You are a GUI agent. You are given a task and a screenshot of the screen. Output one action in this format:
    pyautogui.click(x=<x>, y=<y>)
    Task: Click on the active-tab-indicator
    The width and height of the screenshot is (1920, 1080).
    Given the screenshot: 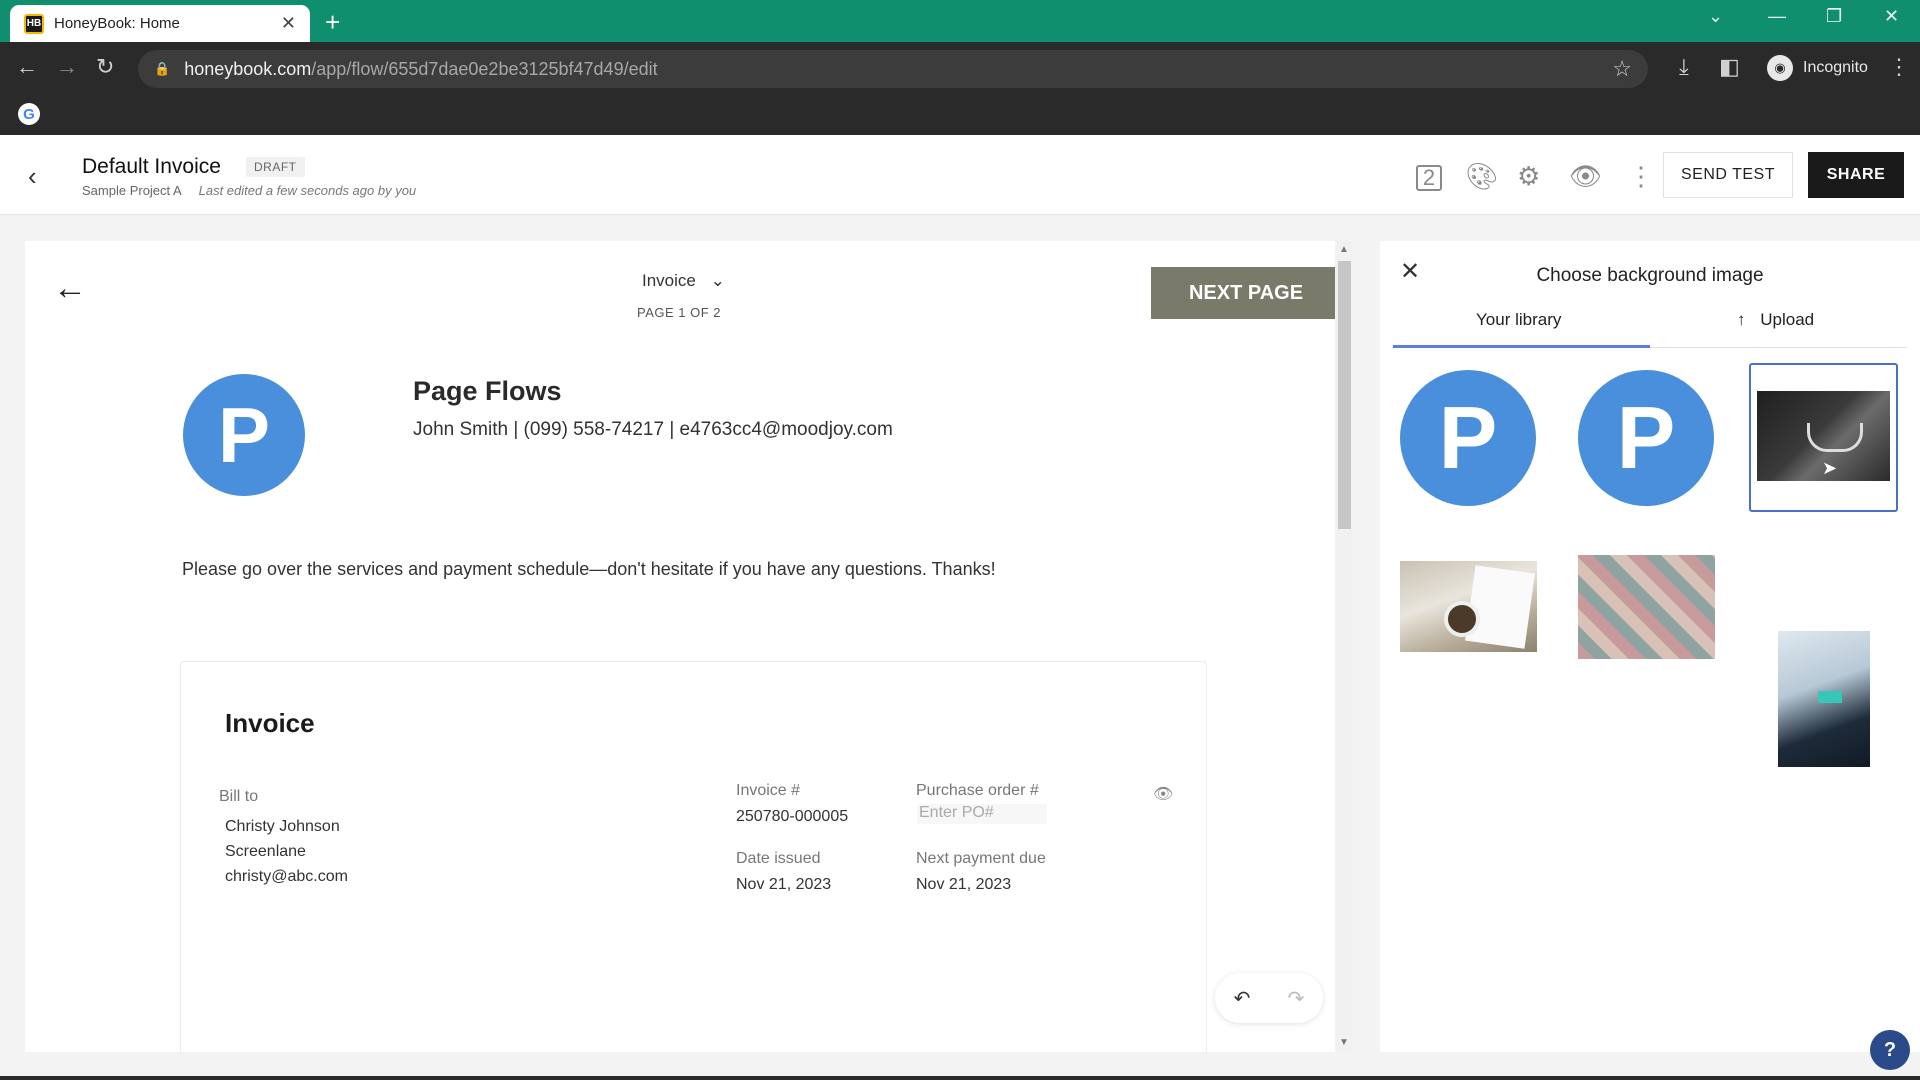 What is the action you would take?
    pyautogui.click(x=1521, y=346)
    